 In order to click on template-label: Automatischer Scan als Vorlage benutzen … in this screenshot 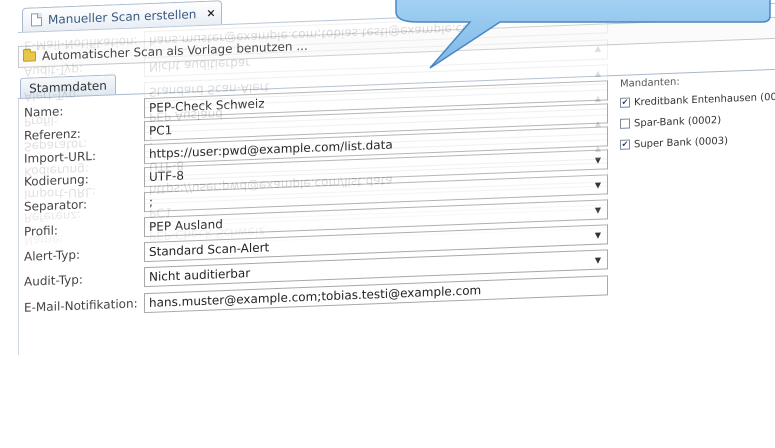, I will do `click(175, 51)`.